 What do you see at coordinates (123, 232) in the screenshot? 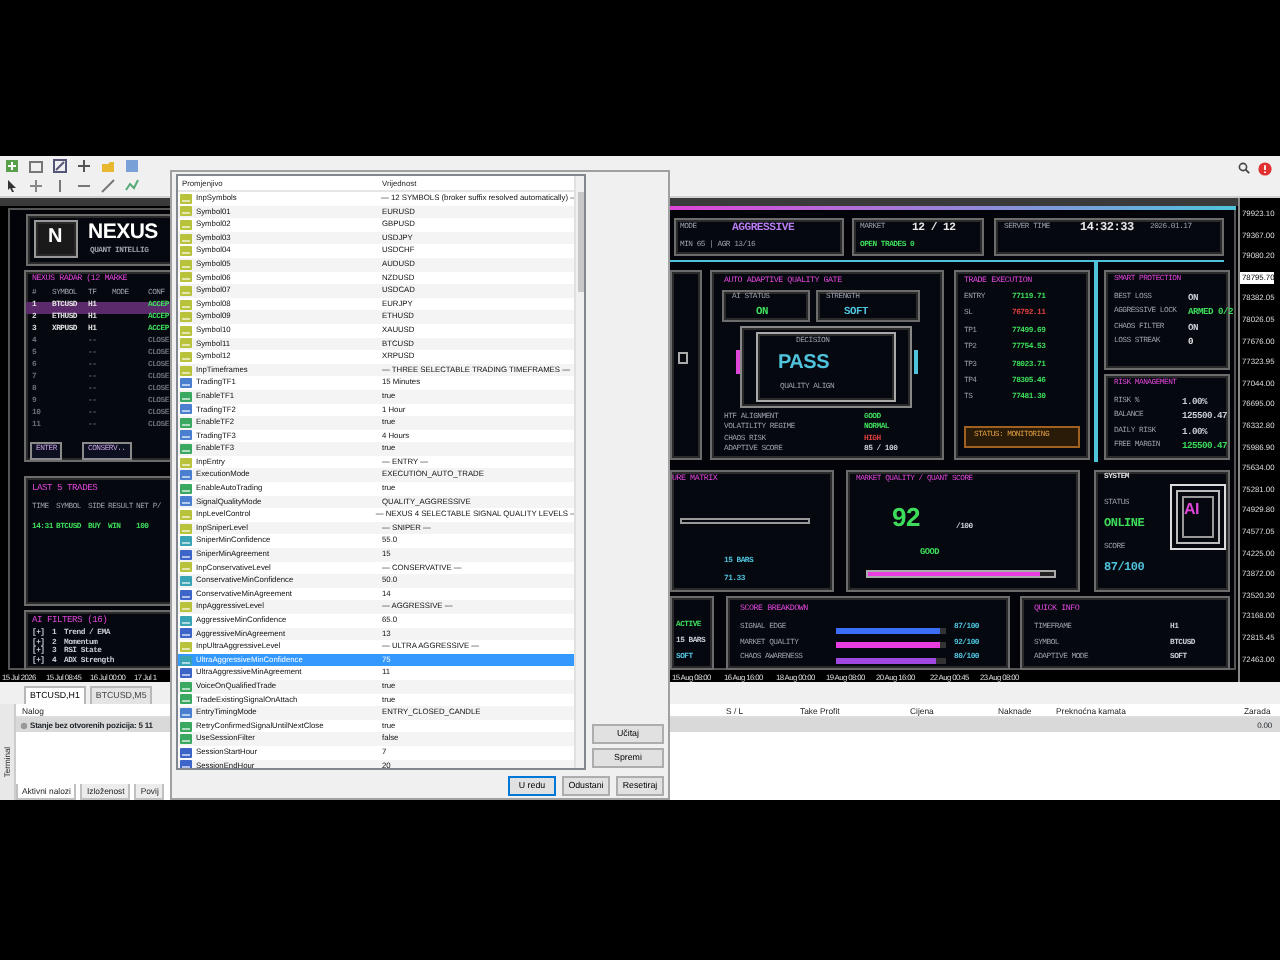
I see `brand-title: NEXUS` at bounding box center [123, 232].